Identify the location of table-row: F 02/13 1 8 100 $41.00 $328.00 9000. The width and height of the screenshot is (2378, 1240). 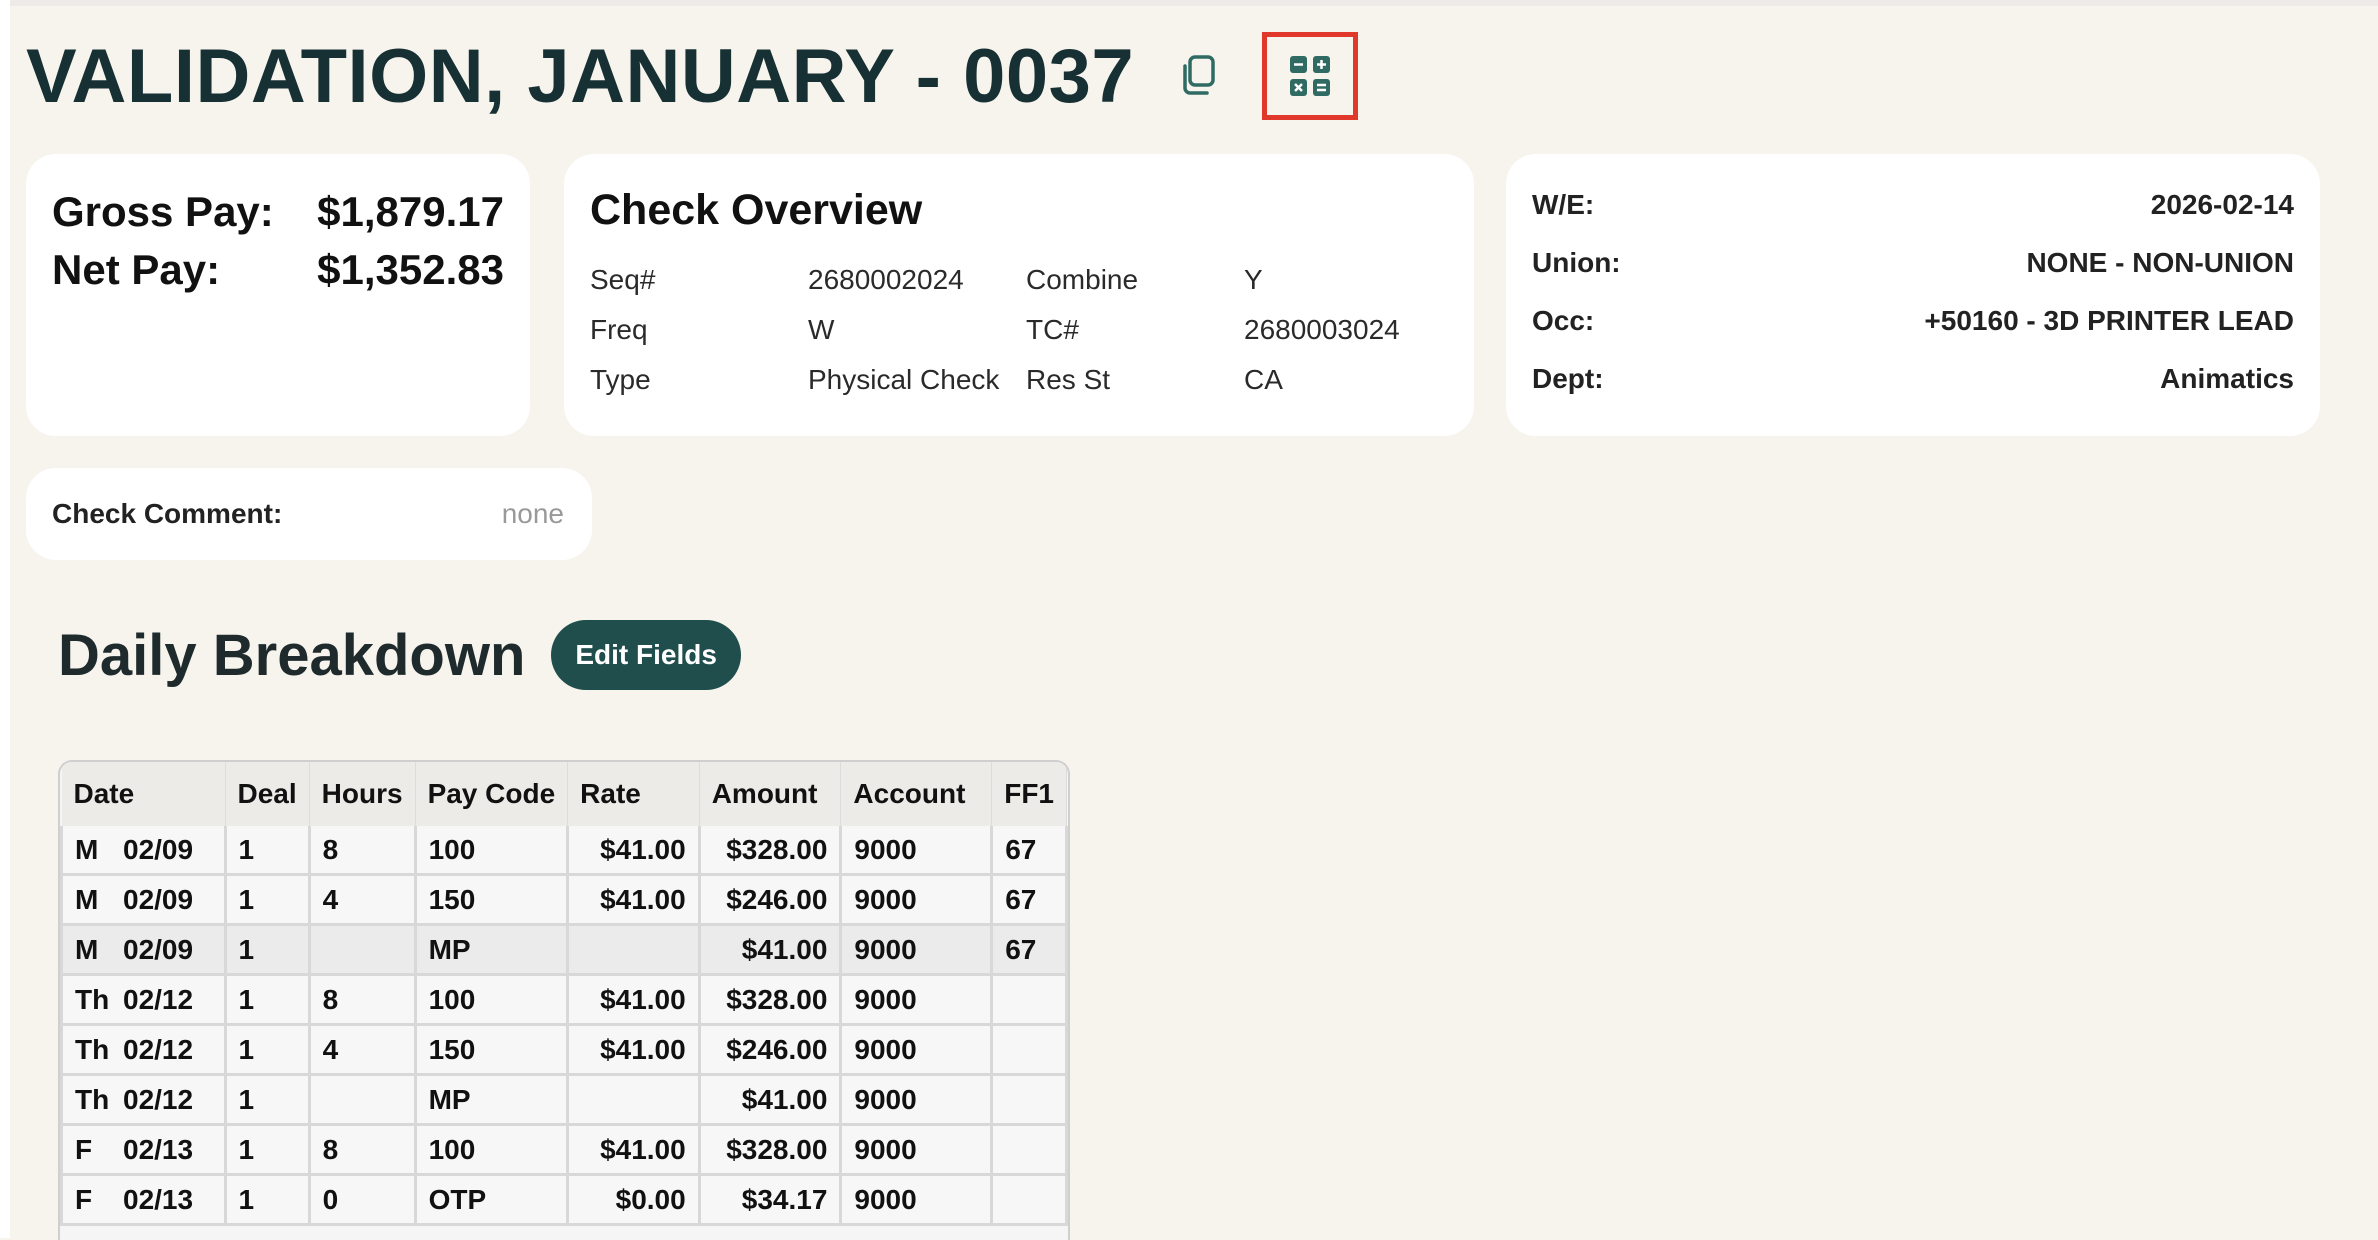
(564, 1150).